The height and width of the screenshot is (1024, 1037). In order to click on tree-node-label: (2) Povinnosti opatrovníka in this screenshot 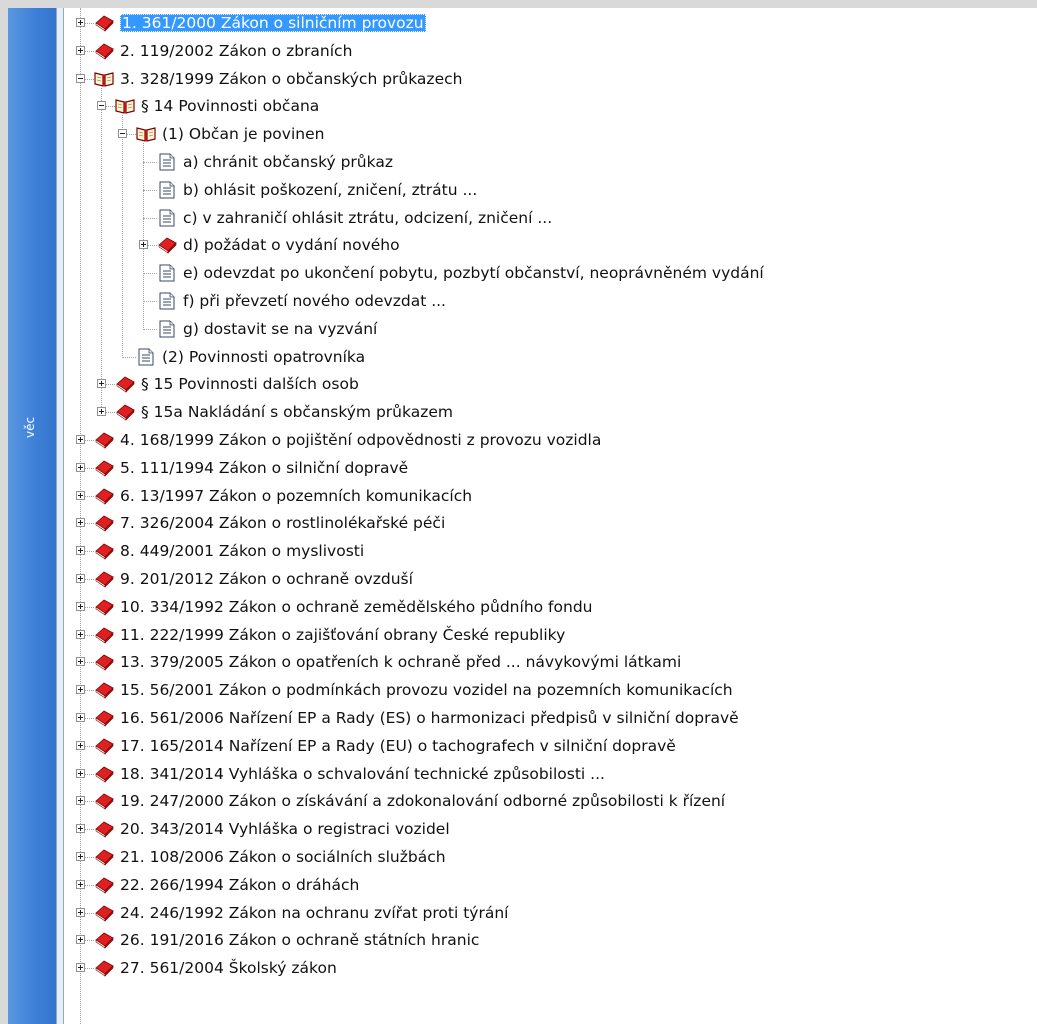, I will do `click(263, 357)`.